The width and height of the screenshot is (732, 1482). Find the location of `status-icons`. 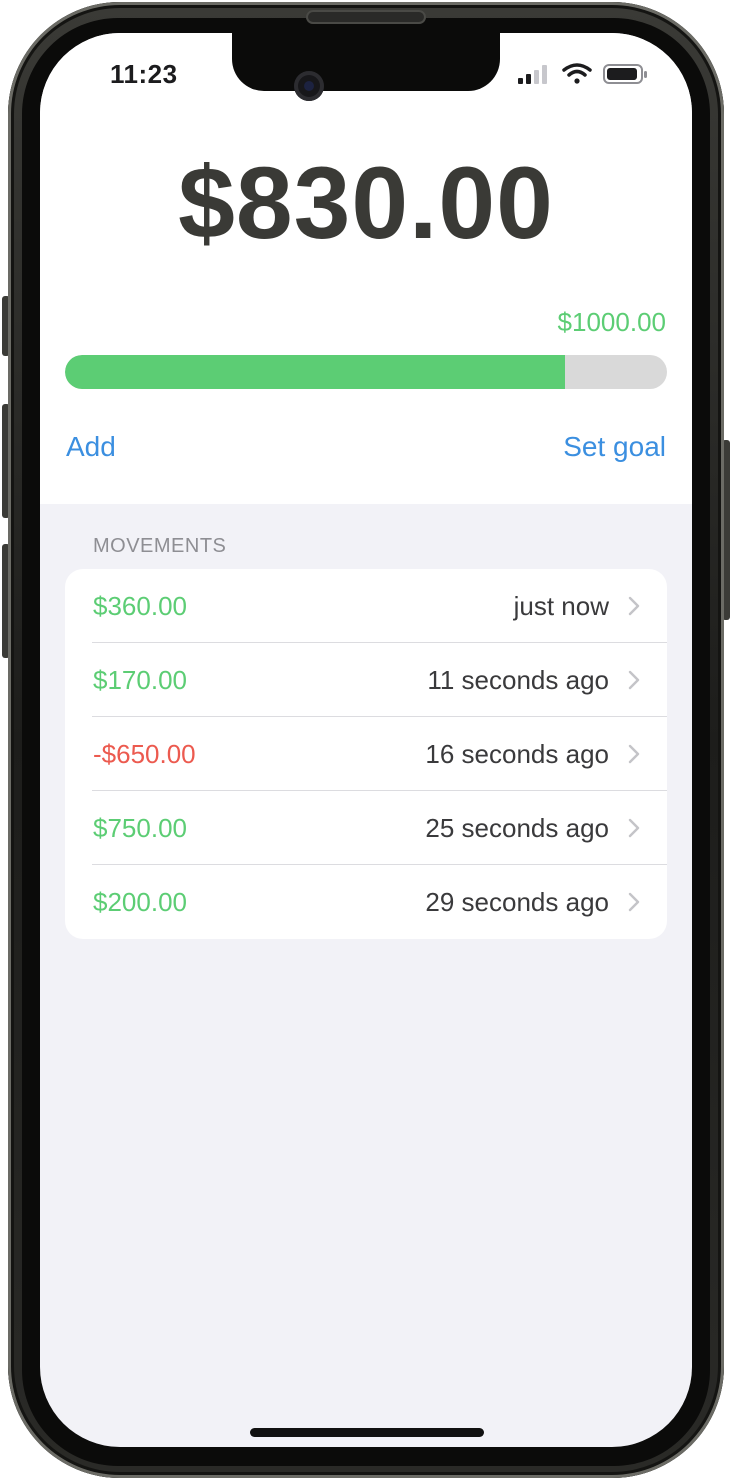

status-icons is located at coordinates (582, 73).